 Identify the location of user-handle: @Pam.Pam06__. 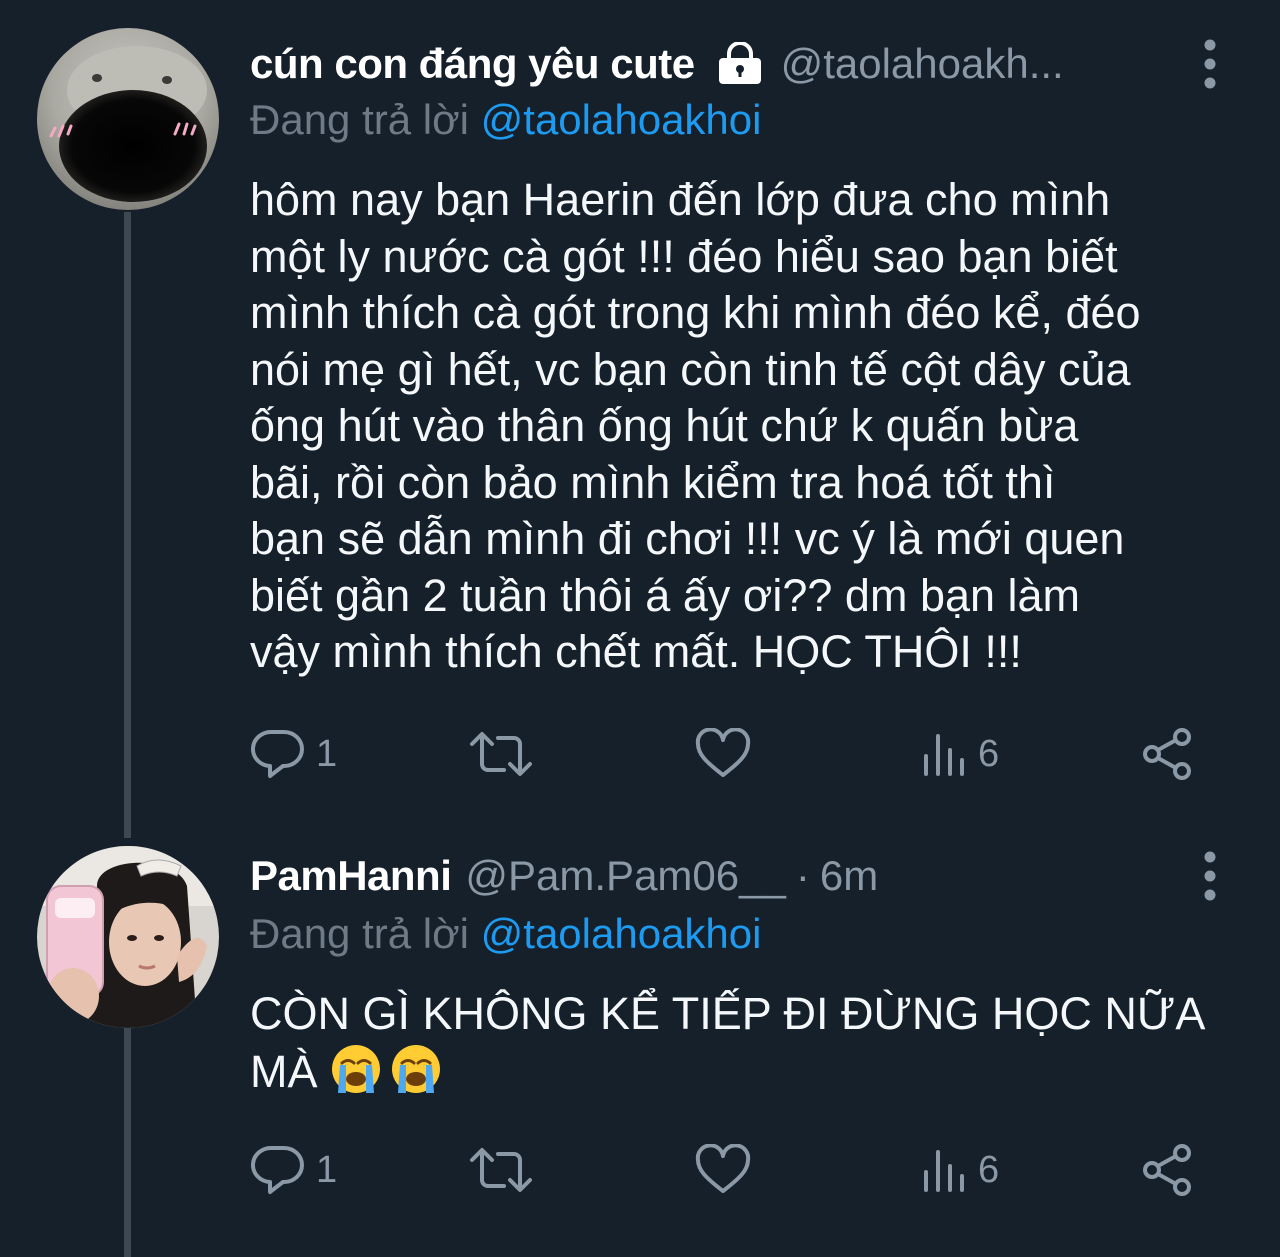
(625, 876).